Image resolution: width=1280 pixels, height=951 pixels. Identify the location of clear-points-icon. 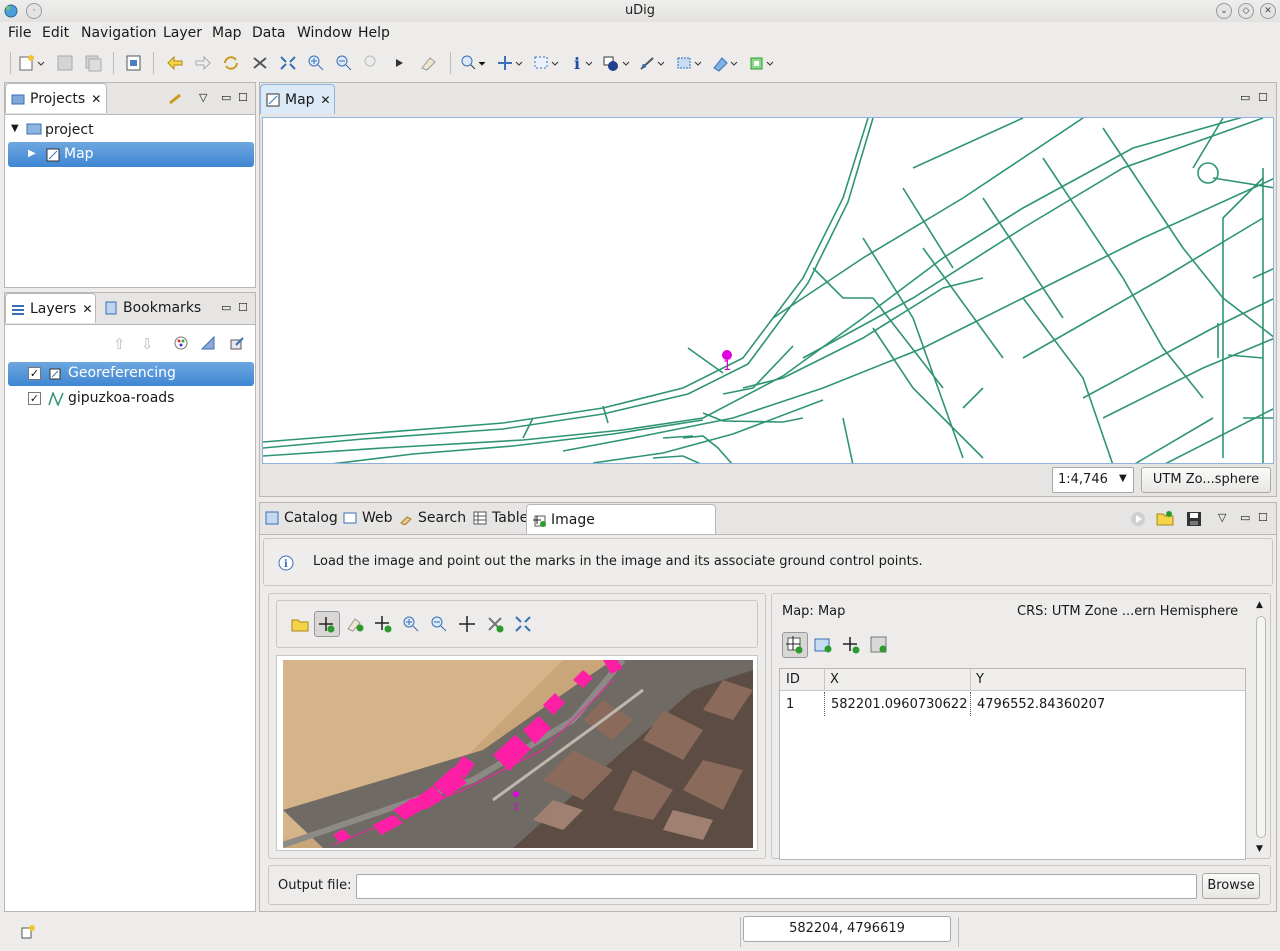
(495, 624).